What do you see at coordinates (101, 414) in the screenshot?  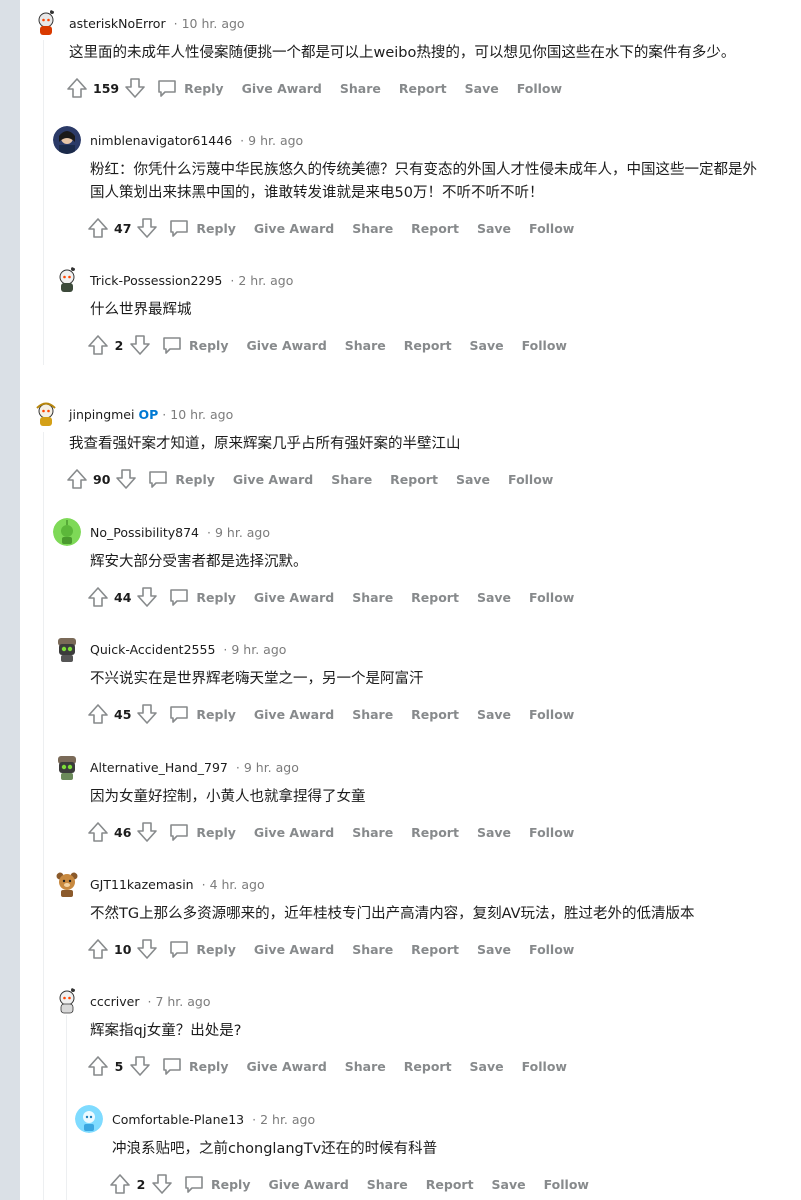 I see `username-link: jinpingmei` at bounding box center [101, 414].